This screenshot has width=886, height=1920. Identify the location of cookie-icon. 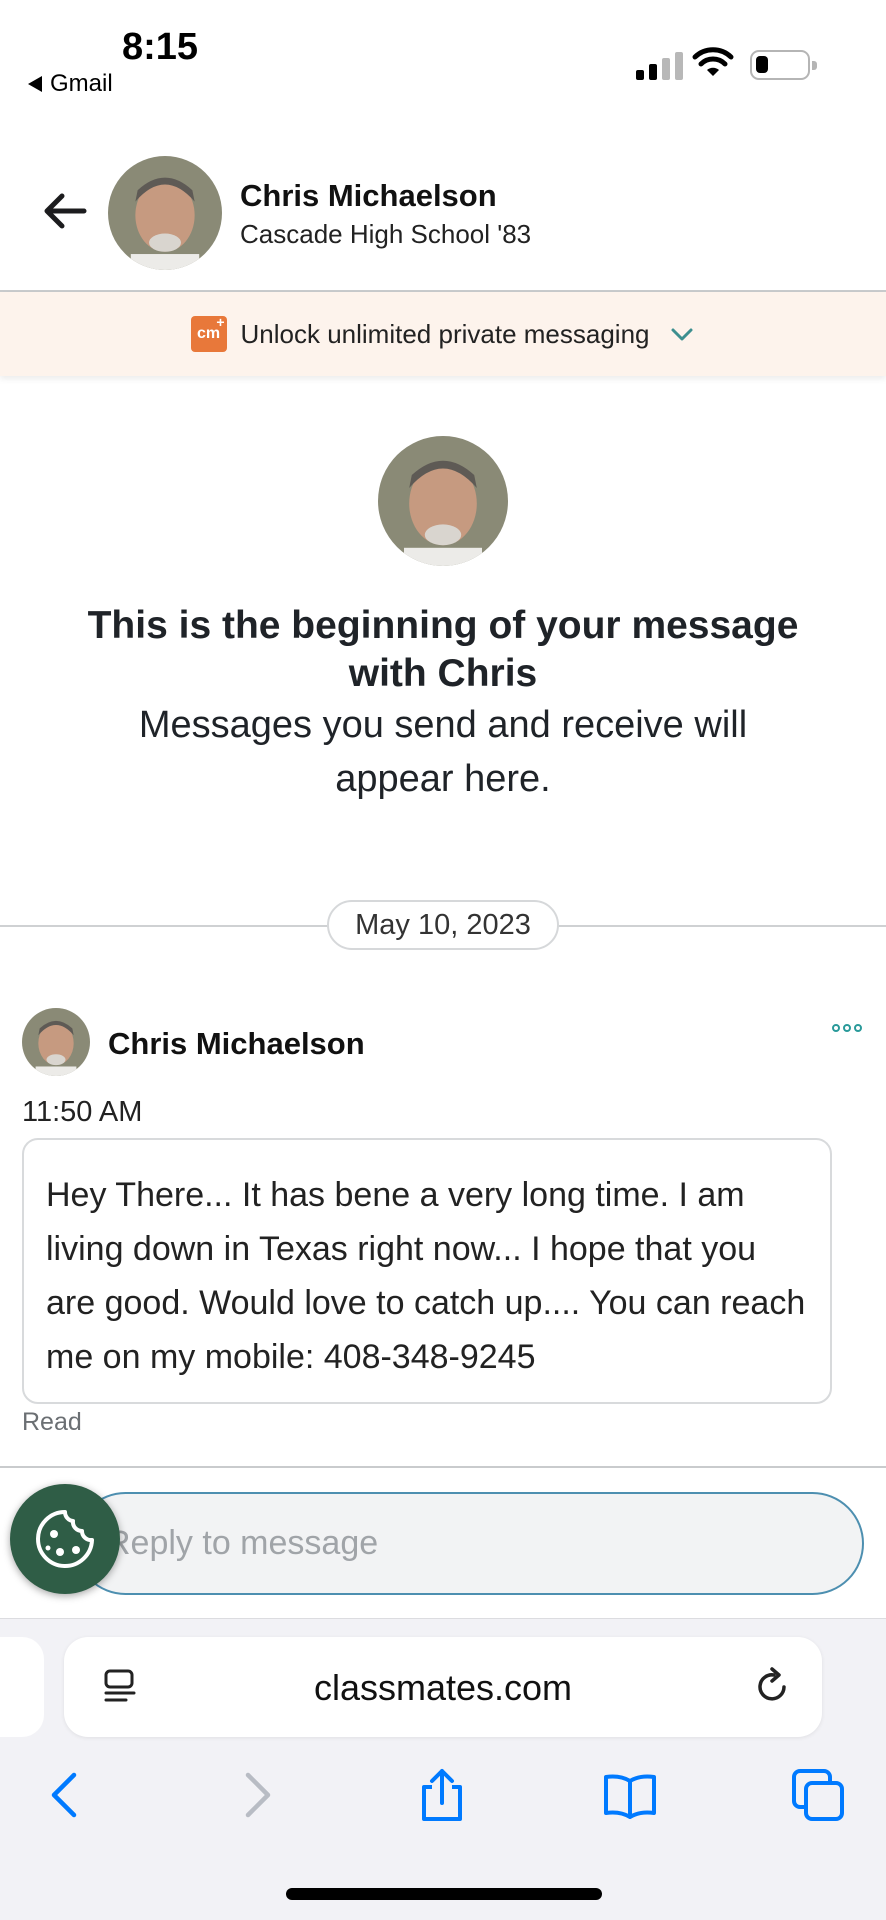
(65, 1539).